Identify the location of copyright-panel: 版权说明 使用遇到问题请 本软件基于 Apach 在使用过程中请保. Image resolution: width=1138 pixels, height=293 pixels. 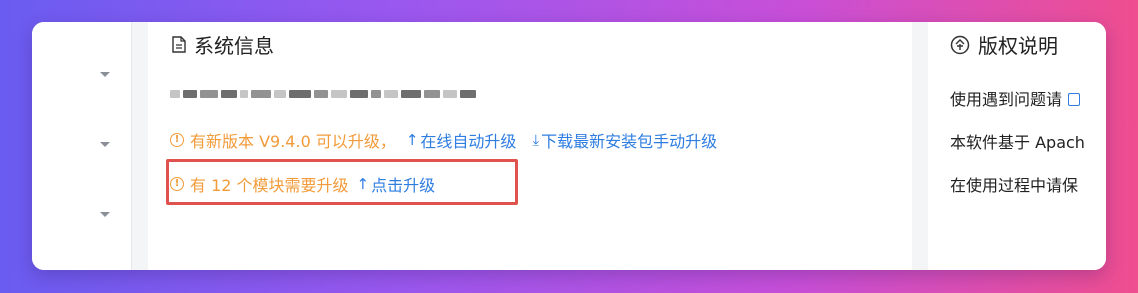
(1017, 146).